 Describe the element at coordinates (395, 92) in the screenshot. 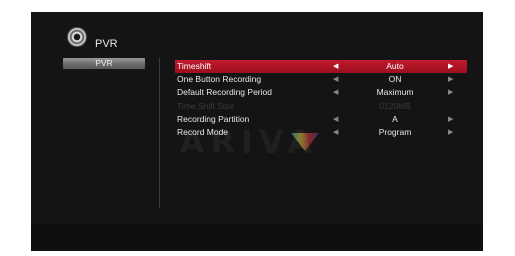

I see `row-value: Maximum` at that location.